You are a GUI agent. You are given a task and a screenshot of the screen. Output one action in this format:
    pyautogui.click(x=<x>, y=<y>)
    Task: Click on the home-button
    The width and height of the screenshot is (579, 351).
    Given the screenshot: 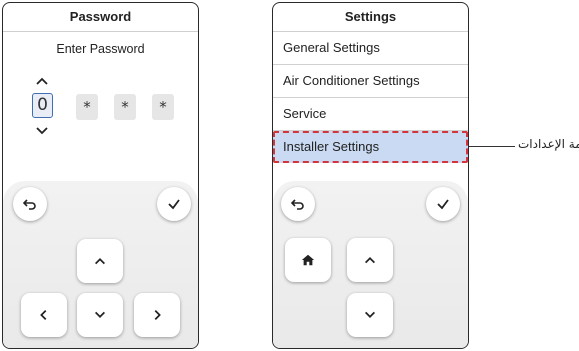 What is the action you would take?
    pyautogui.click(x=308, y=260)
    